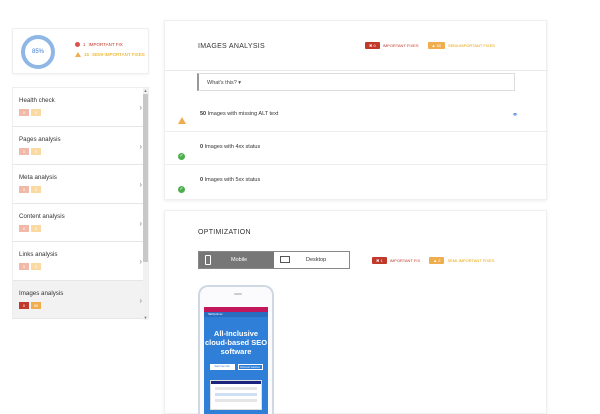  Describe the element at coordinates (515, 115) in the screenshot. I see `link-icon: ⚭` at that location.